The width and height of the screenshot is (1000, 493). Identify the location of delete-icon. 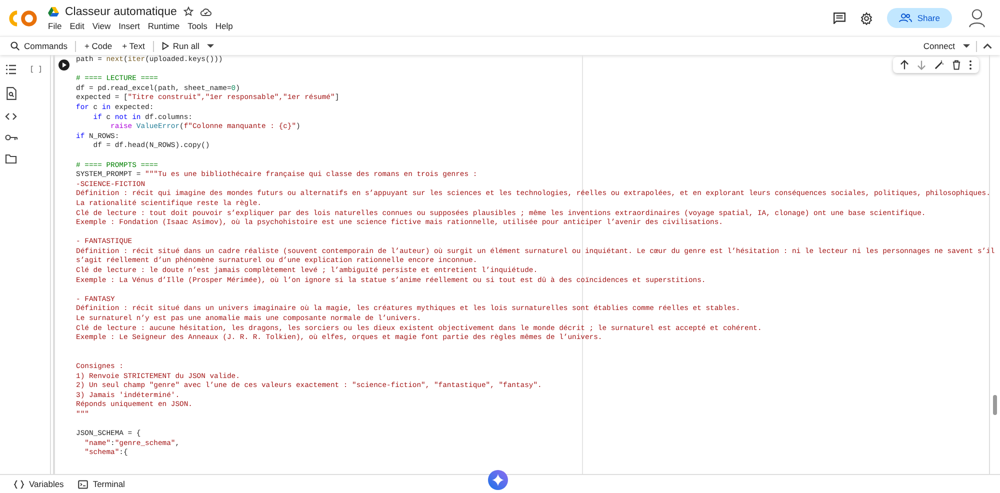
(956, 65).